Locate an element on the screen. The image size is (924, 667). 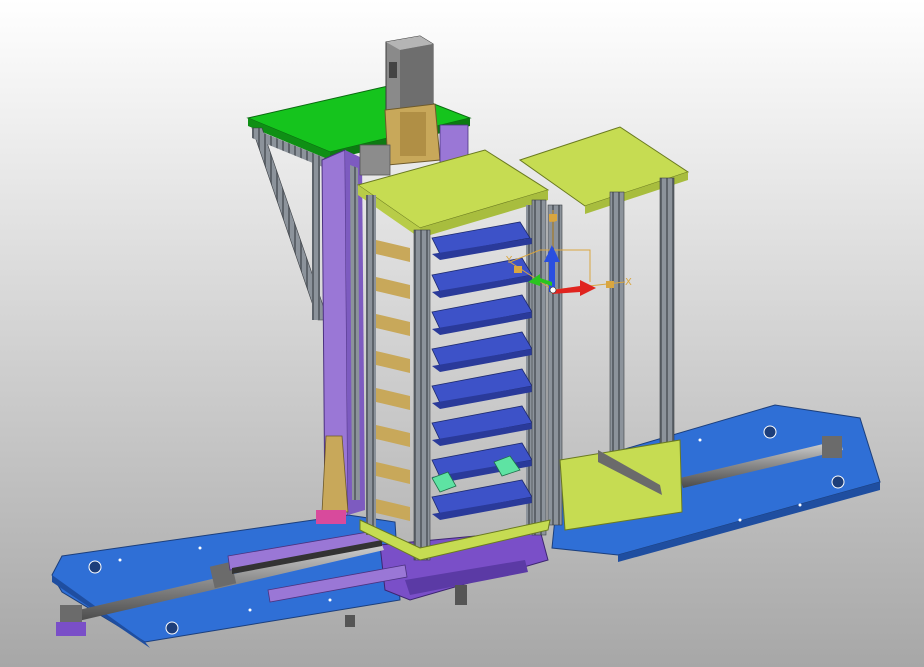
z-axis-label: Z is located at coordinates (552, 219).